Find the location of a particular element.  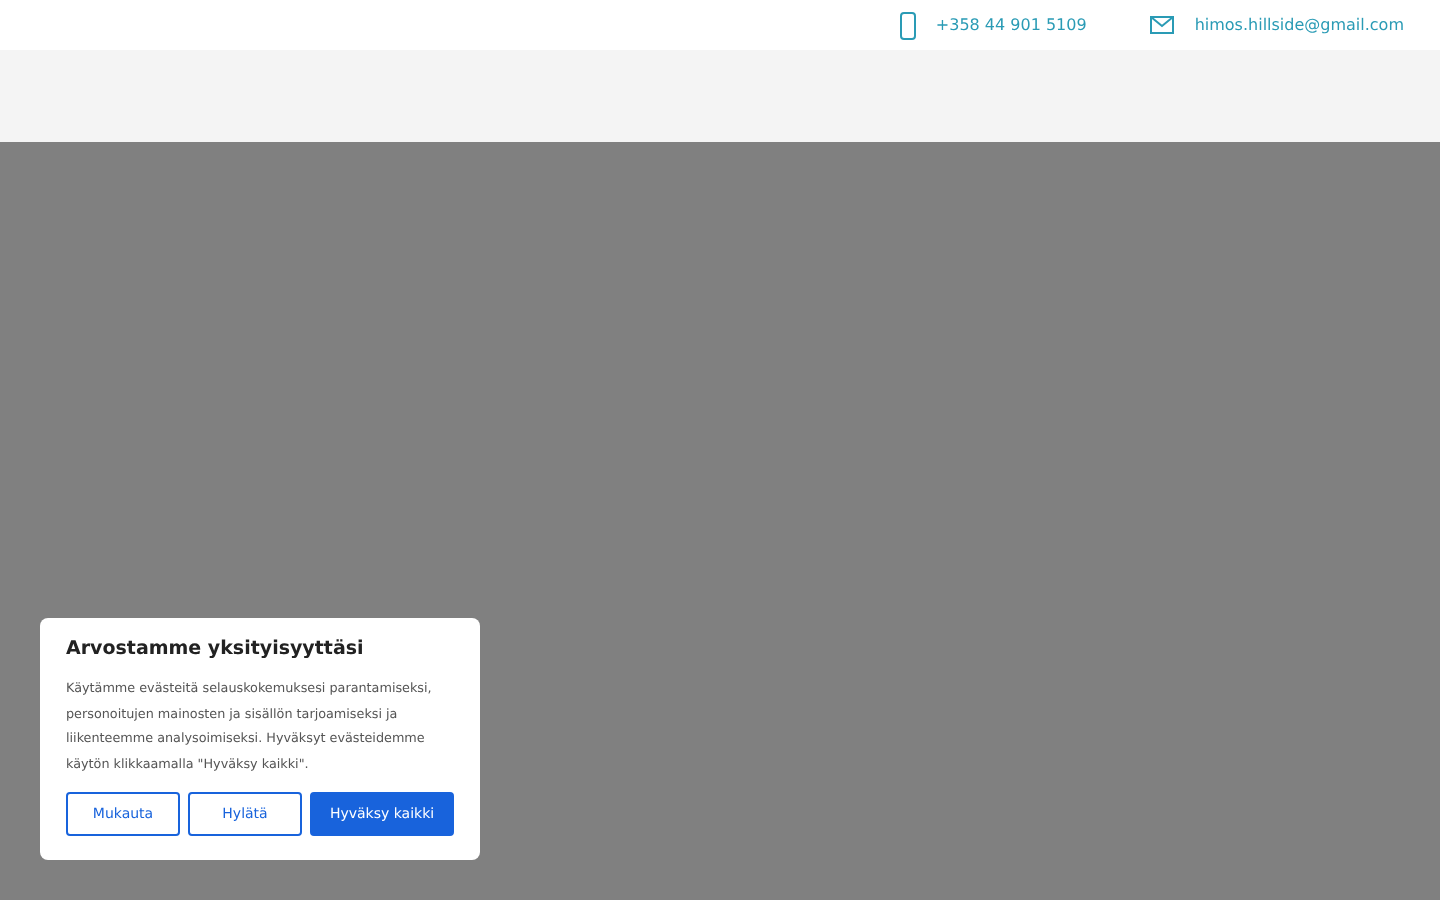

phone-icon is located at coordinates (907, 25).